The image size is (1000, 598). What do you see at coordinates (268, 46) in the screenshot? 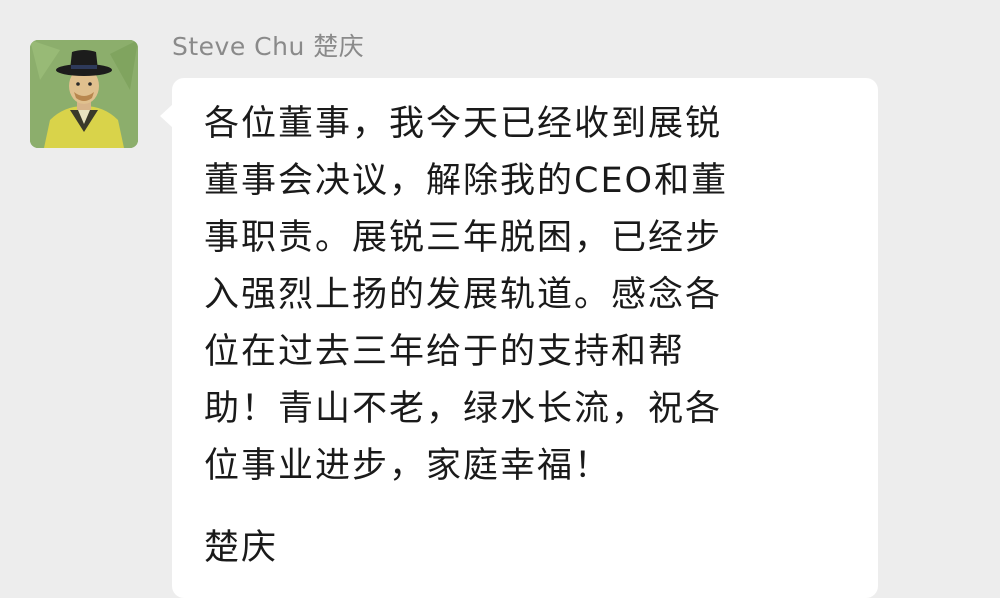
I see `sender-name: Steve Chu 楚庆` at bounding box center [268, 46].